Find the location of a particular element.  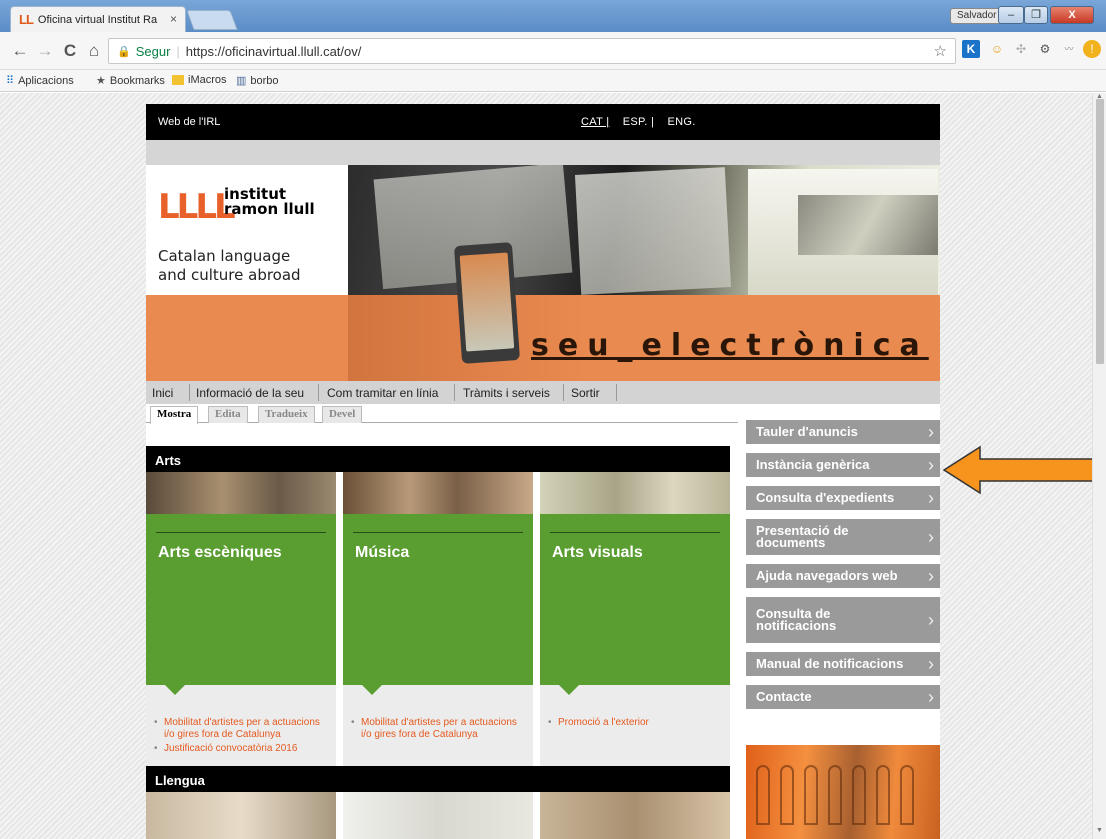

sidebar-contacte: Contacte › is located at coordinates (843, 697).